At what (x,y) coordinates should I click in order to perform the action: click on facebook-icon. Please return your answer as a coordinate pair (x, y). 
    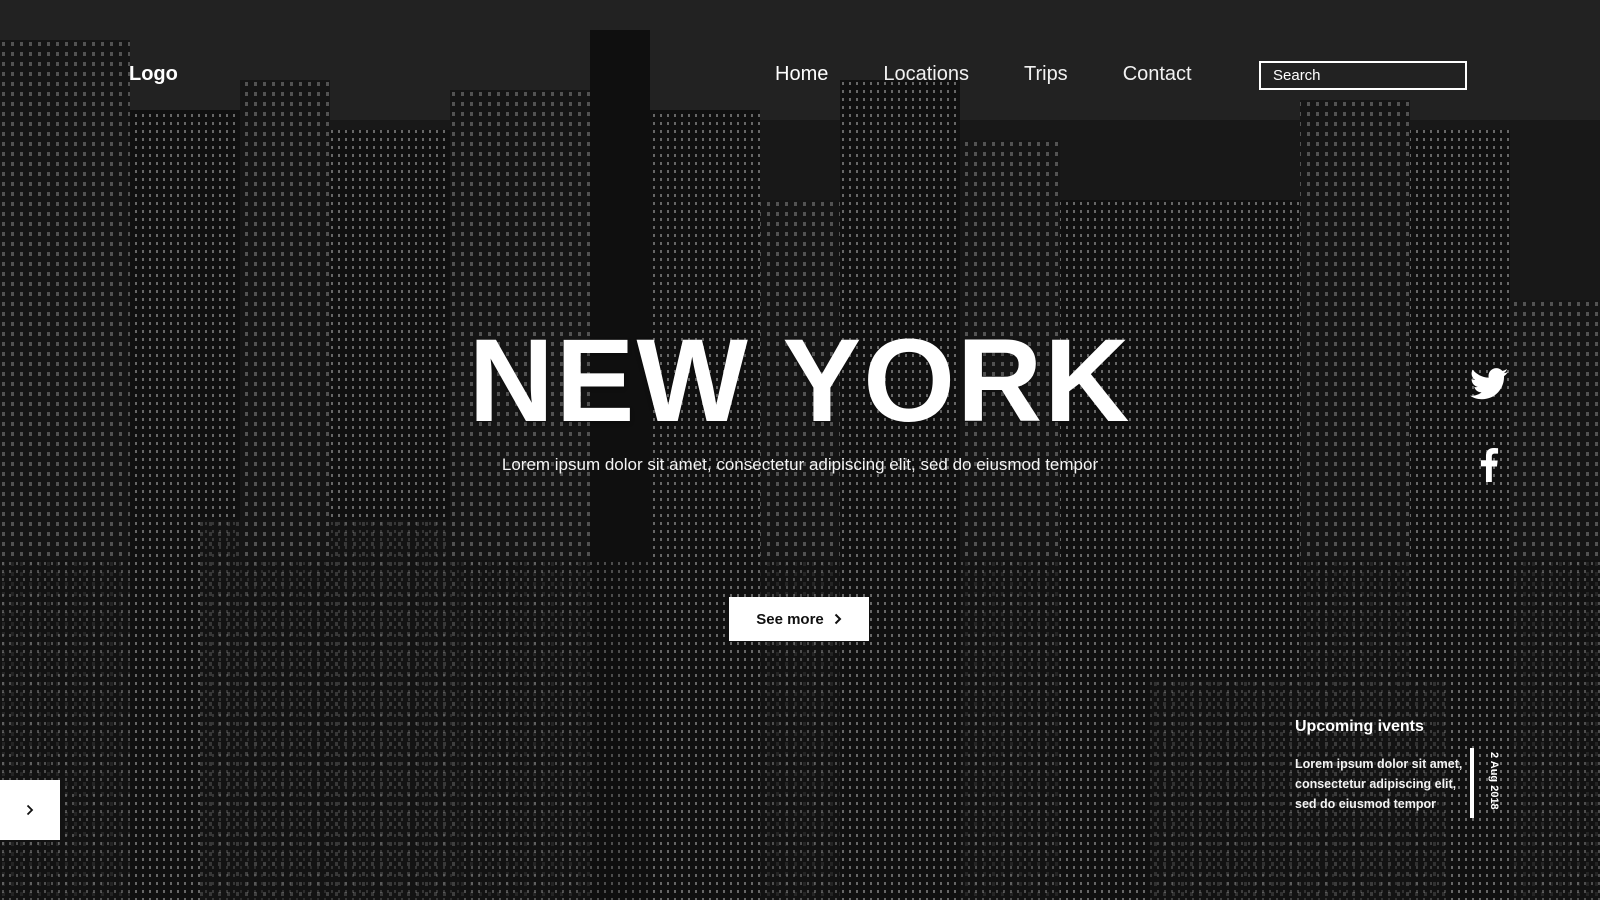
    Looking at the image, I should click on (1489, 465).